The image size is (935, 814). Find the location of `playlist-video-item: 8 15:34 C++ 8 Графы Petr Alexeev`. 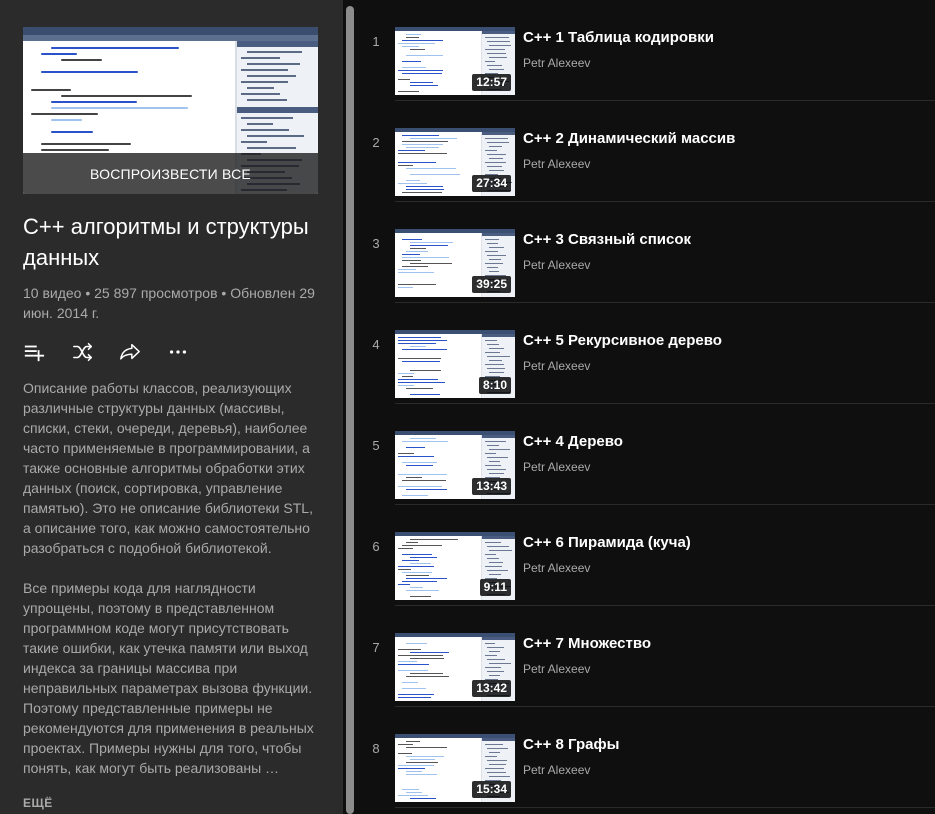

playlist-video-item: 8 15:34 C++ 8 Графы Petr Alexeev is located at coordinates (646, 757).